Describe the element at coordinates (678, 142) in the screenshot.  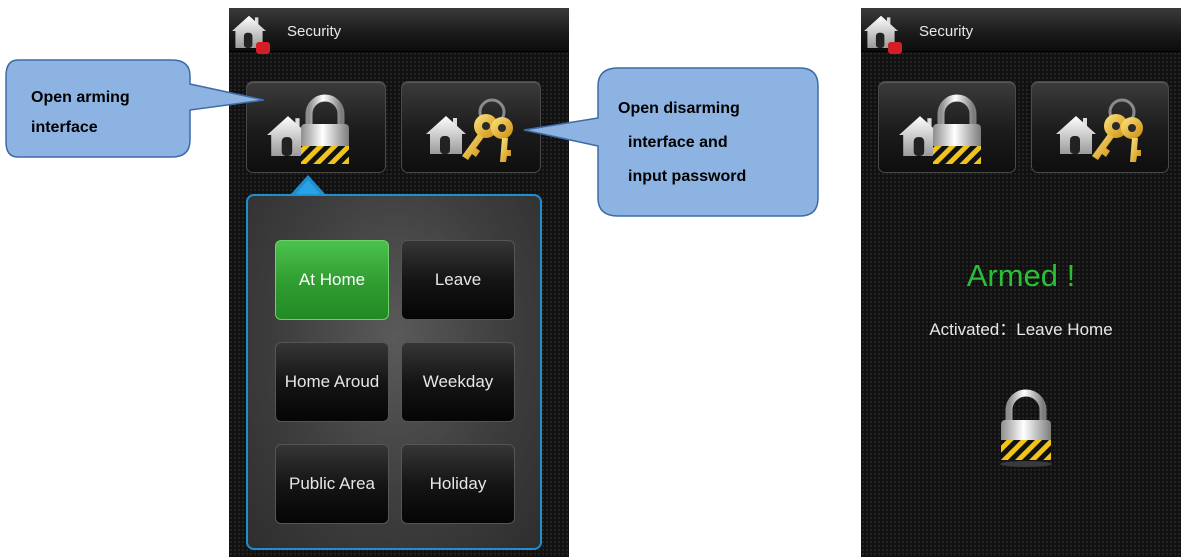
I see `disarming-callout-line: interface and` at that location.